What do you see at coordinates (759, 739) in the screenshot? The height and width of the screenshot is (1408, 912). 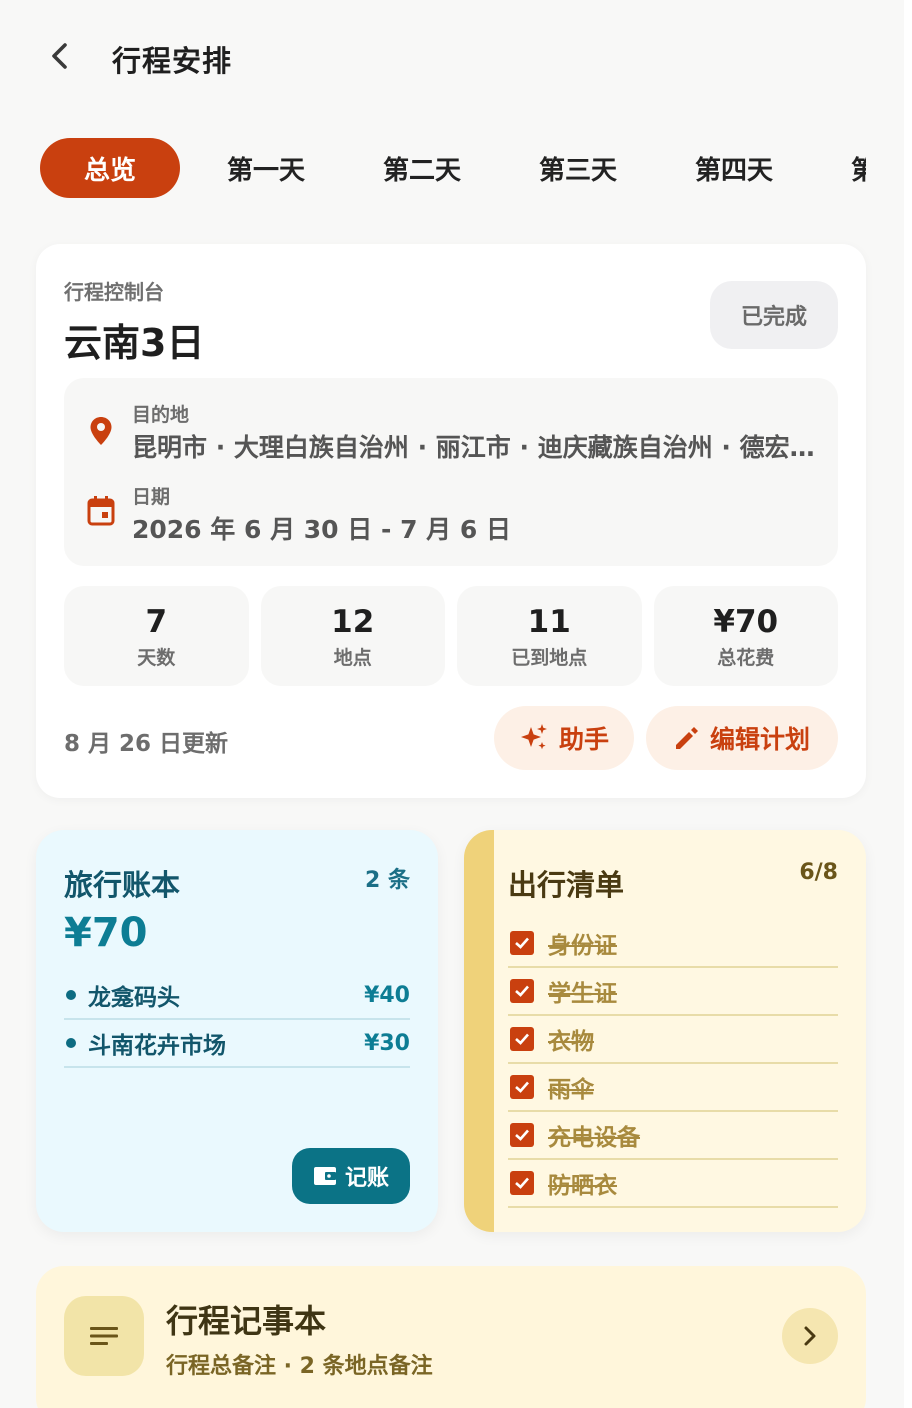 I see `edit-plan-label: 编辑计划` at bounding box center [759, 739].